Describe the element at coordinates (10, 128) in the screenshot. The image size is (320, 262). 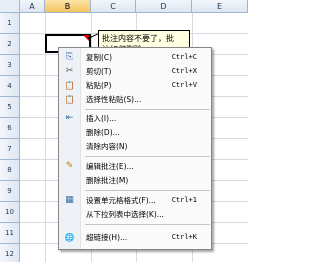
I see `row-header: 6` at that location.